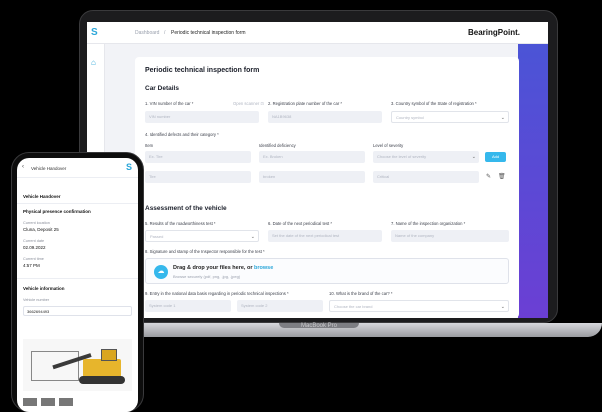  What do you see at coordinates (198, 177) in the screenshot?
I see `defect-row-item: Tire` at bounding box center [198, 177].